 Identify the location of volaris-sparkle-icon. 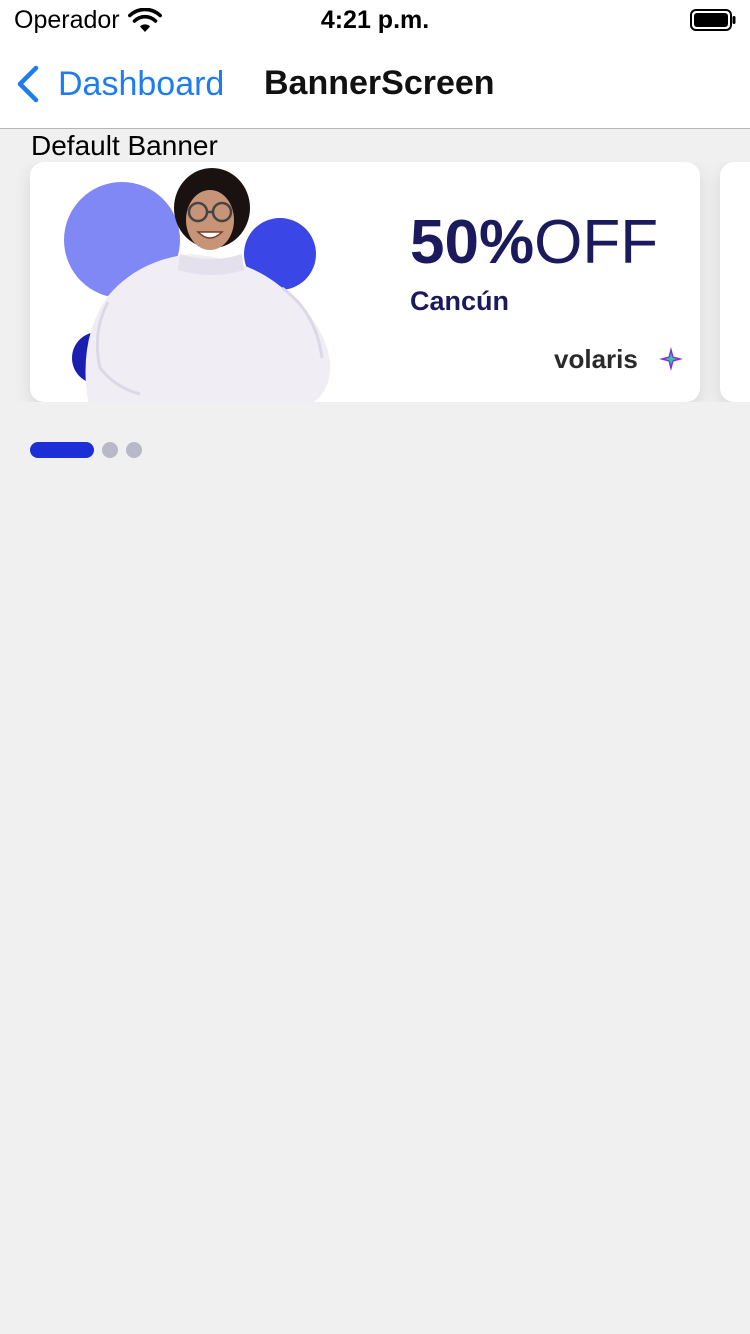
(671, 359).